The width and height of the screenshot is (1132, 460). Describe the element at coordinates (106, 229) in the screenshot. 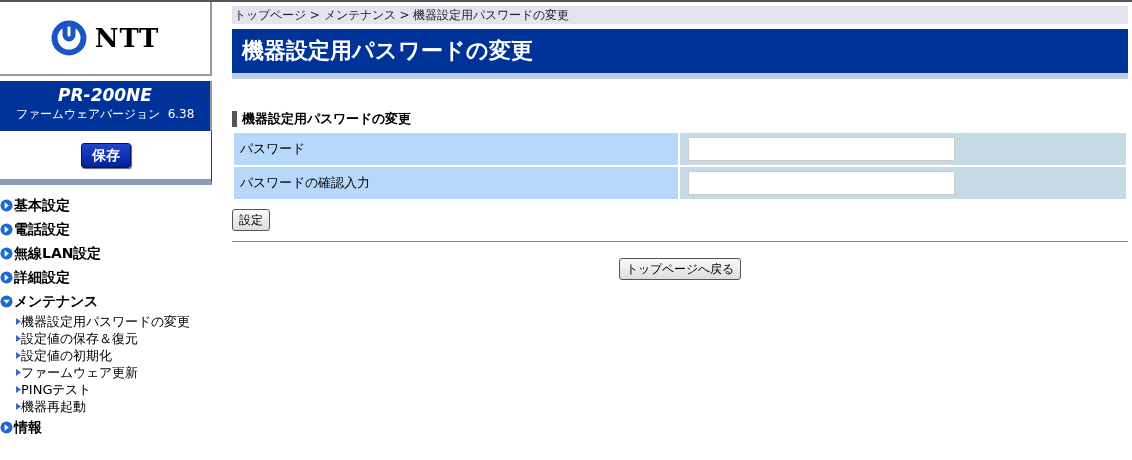

I see `menu-item: 電話設定` at that location.